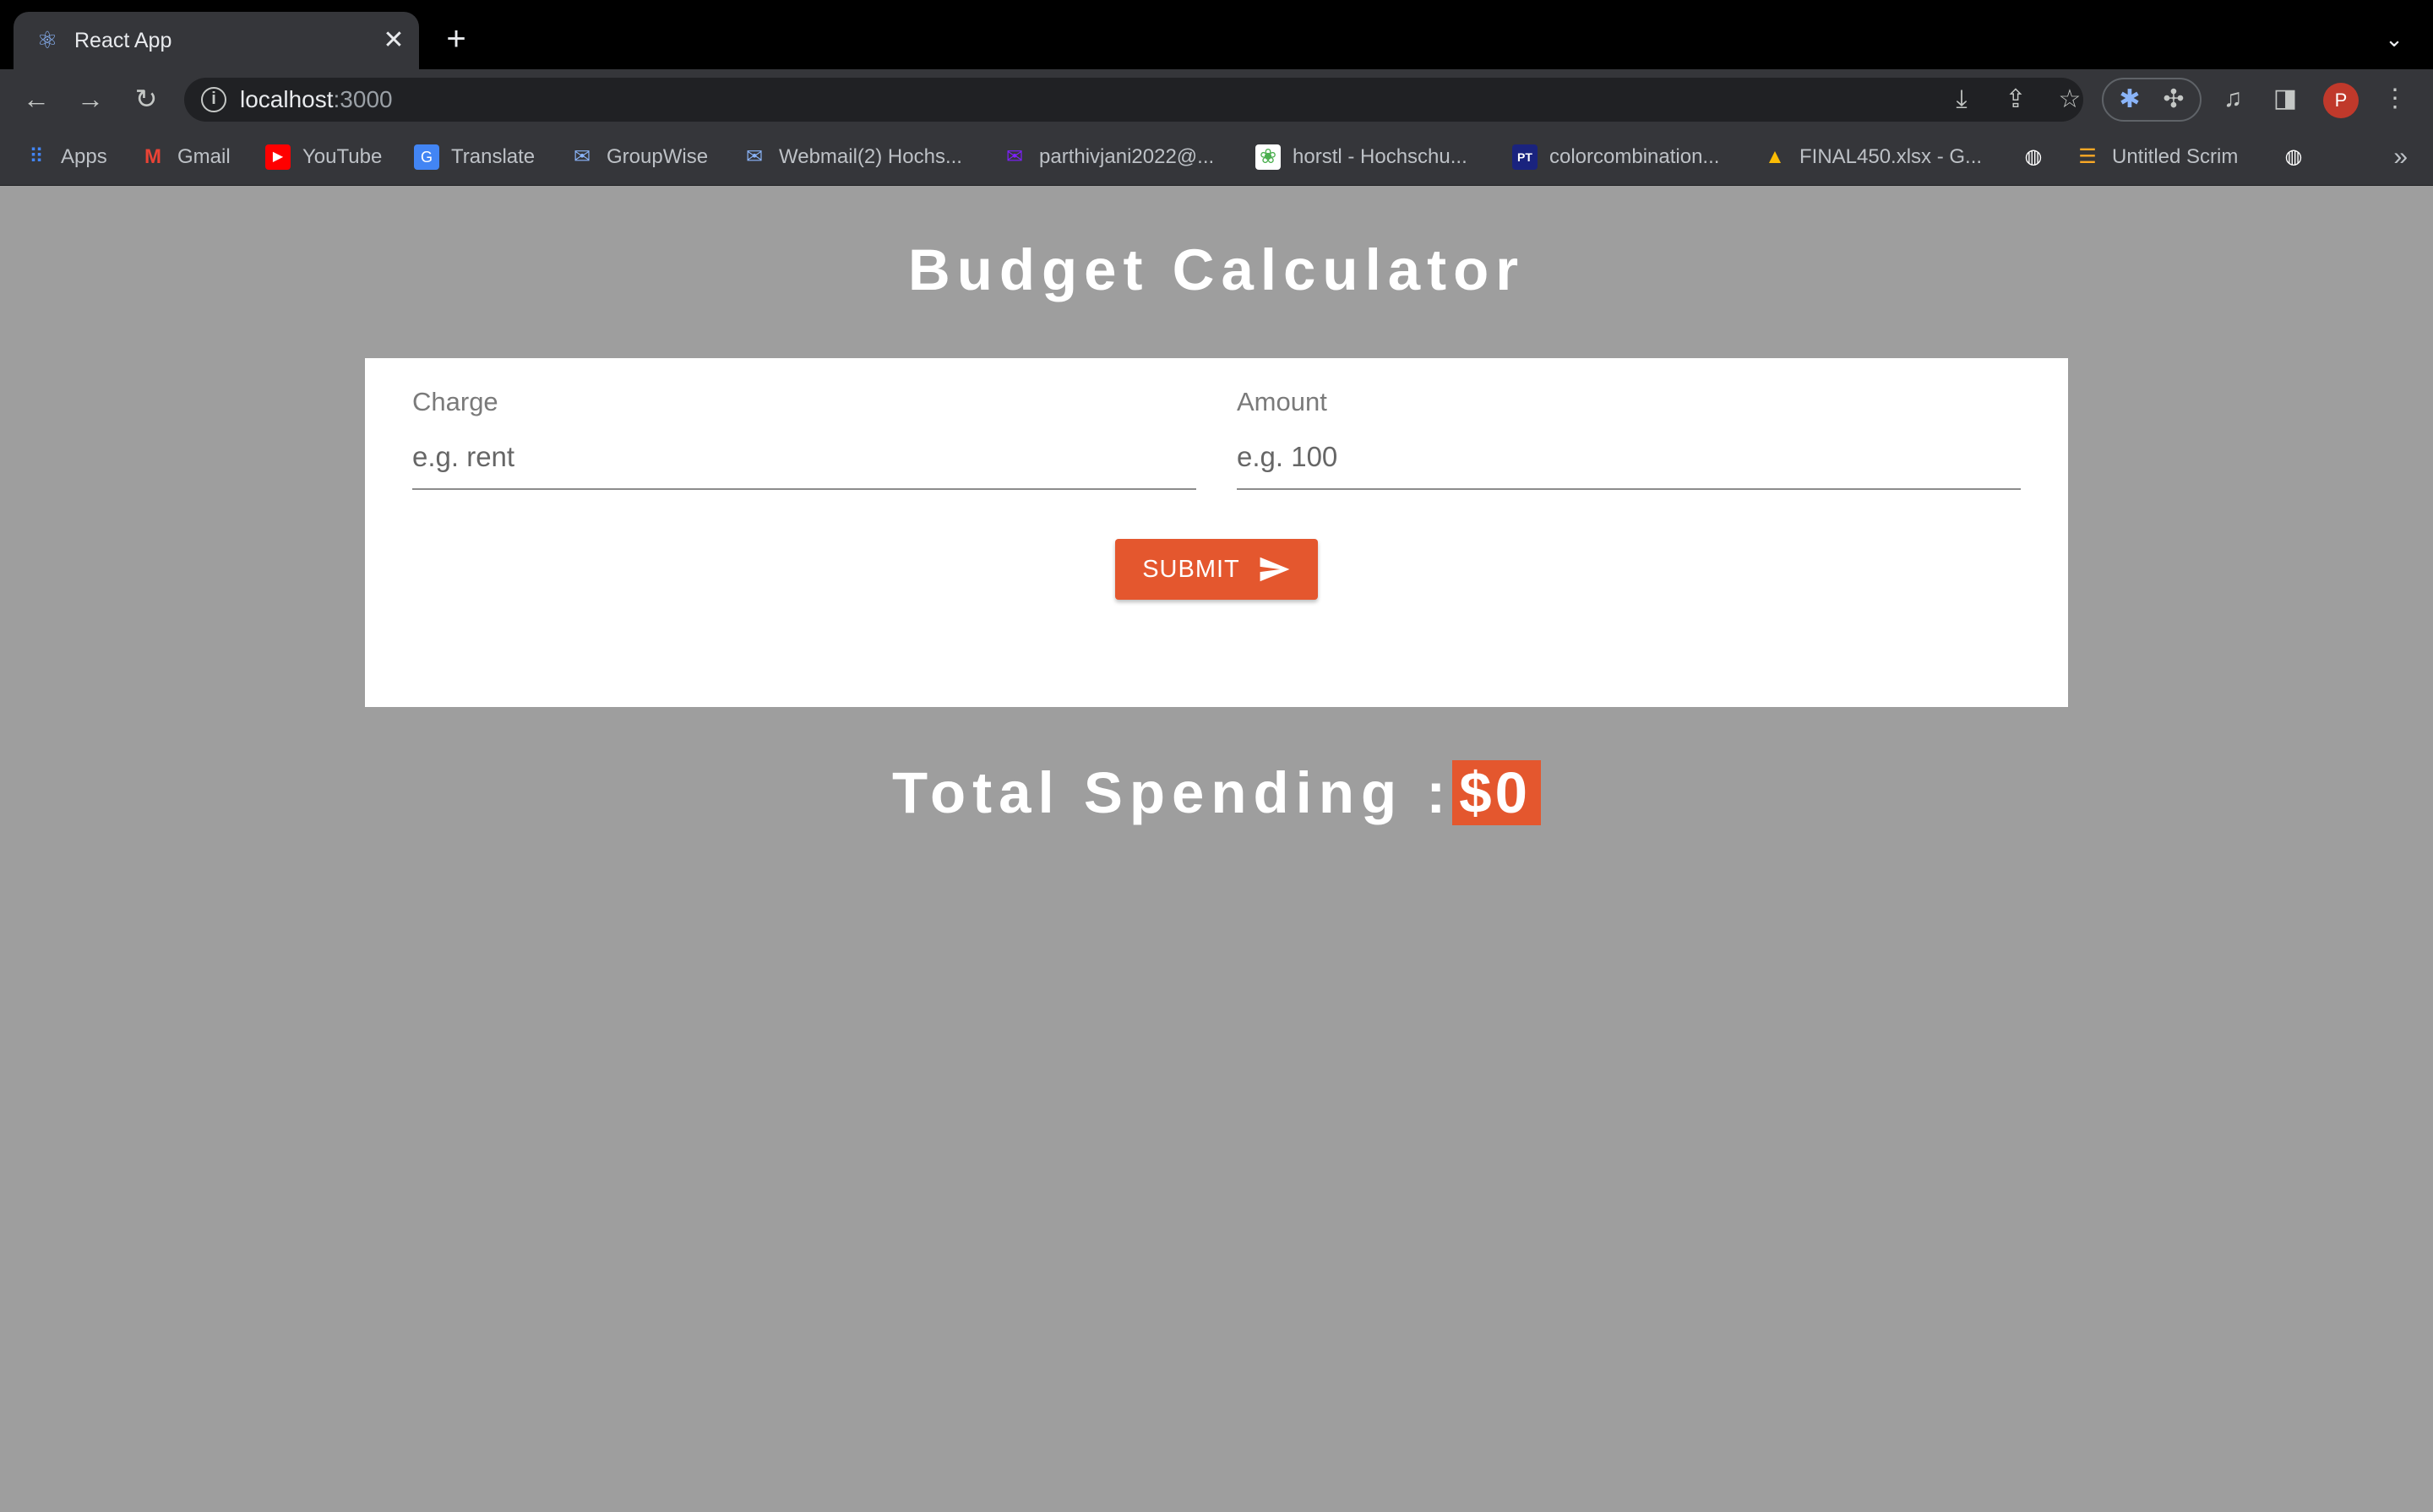  I want to click on total-label: Total Spending :, so click(1172, 793).